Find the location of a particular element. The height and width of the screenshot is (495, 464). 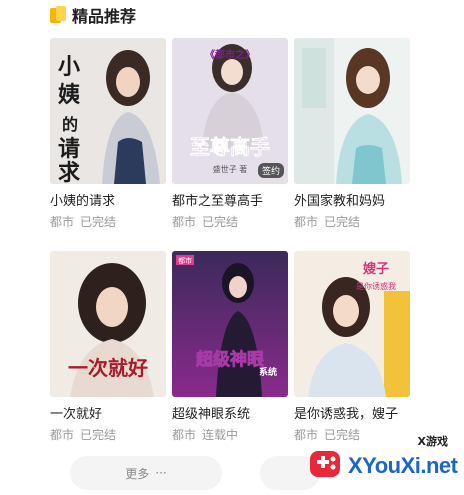

watermark-brand: XYouXi.net is located at coordinates (403, 465).